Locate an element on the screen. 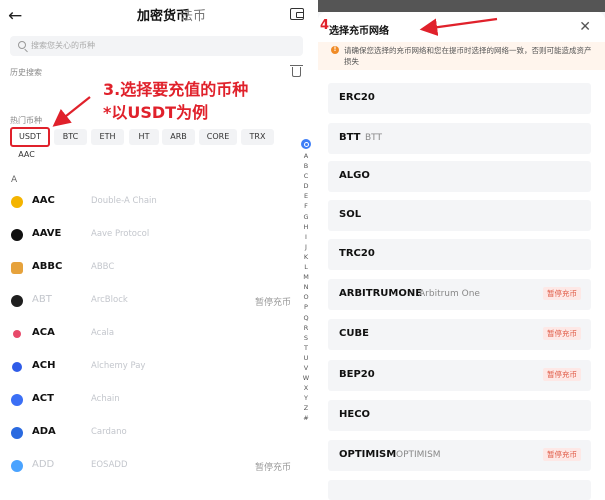 This screenshot has height=500, width=605. network-option-partial is located at coordinates (459, 490).